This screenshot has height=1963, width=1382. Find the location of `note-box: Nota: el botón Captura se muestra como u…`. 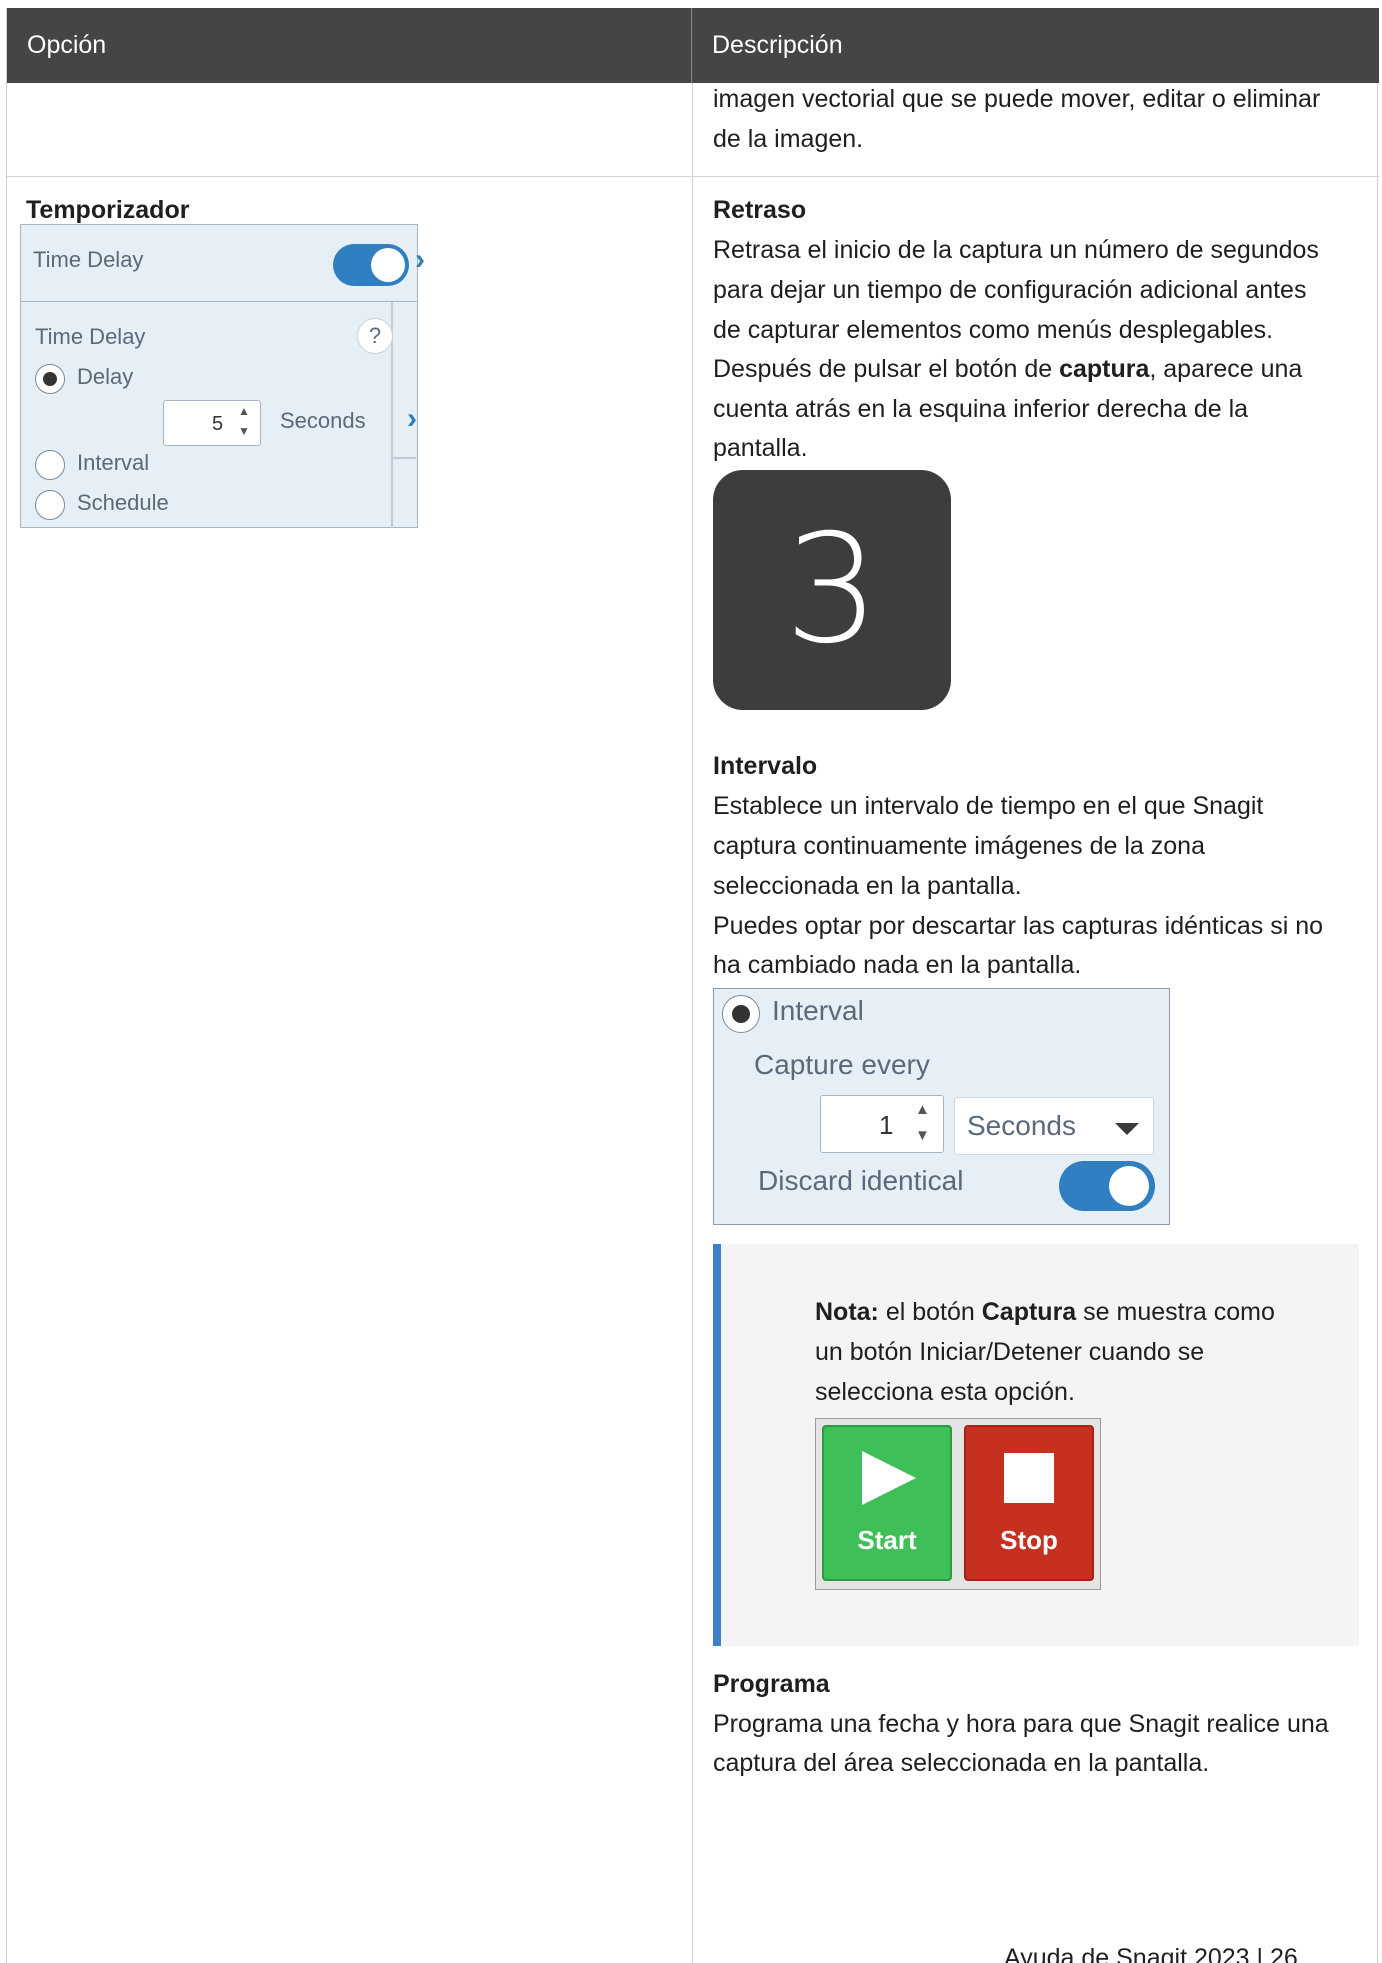

note-box: Nota: el botón Captura se muestra como u… is located at coordinates (1036, 1445).